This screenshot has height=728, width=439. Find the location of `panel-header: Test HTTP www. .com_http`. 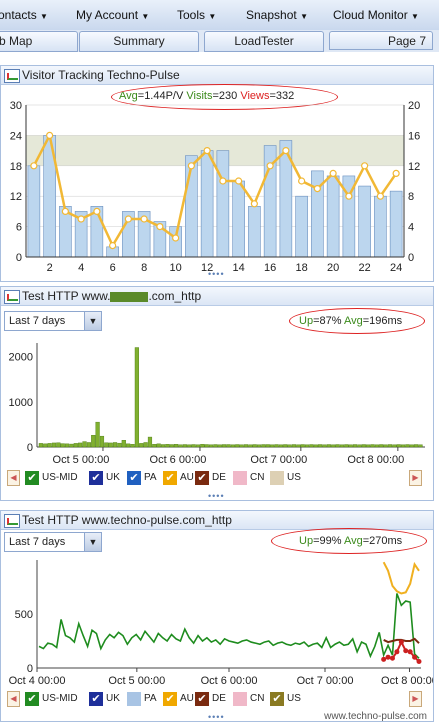

panel-header: Test HTTP www. .com_http is located at coordinates (217, 296).